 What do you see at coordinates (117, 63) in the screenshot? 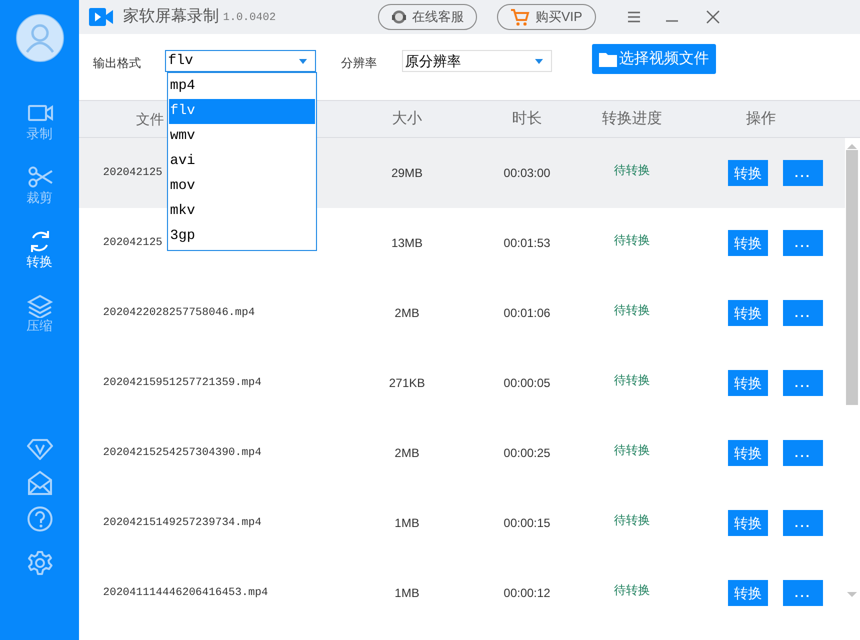
I see `field-label: 输出格式` at bounding box center [117, 63].